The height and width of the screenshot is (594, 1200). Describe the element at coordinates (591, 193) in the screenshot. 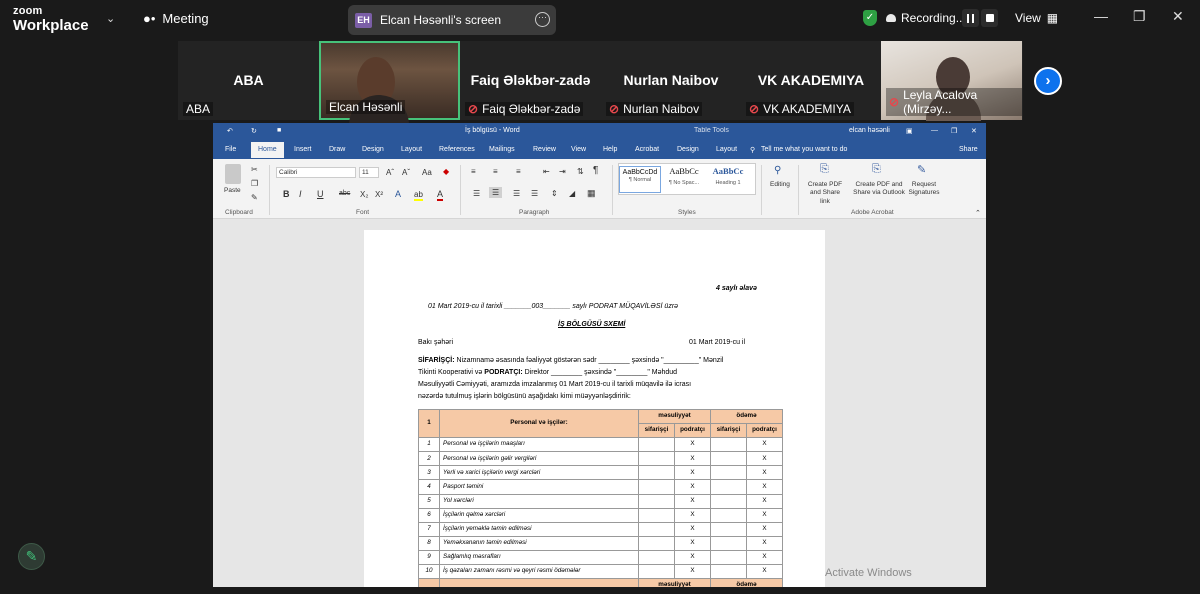

I see `borders-icon: ▦` at that location.